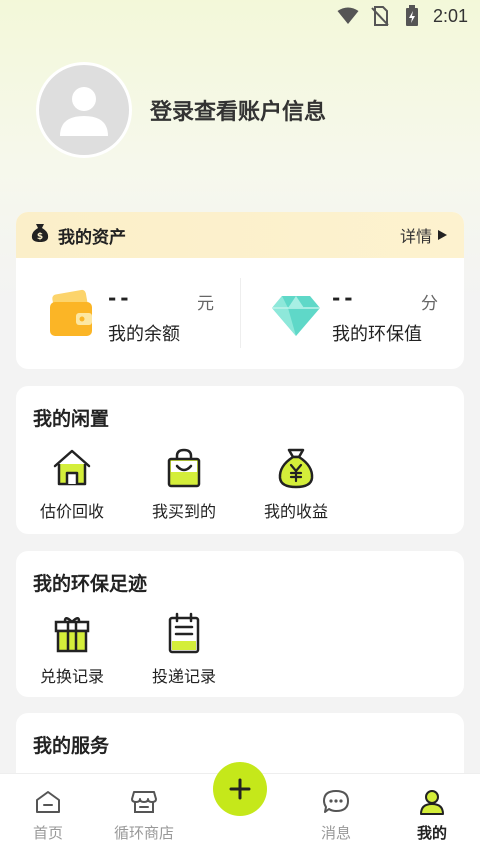 This screenshot has width=480, height=853. I want to click on exchange-record-label: 兑换记录, so click(71, 676).